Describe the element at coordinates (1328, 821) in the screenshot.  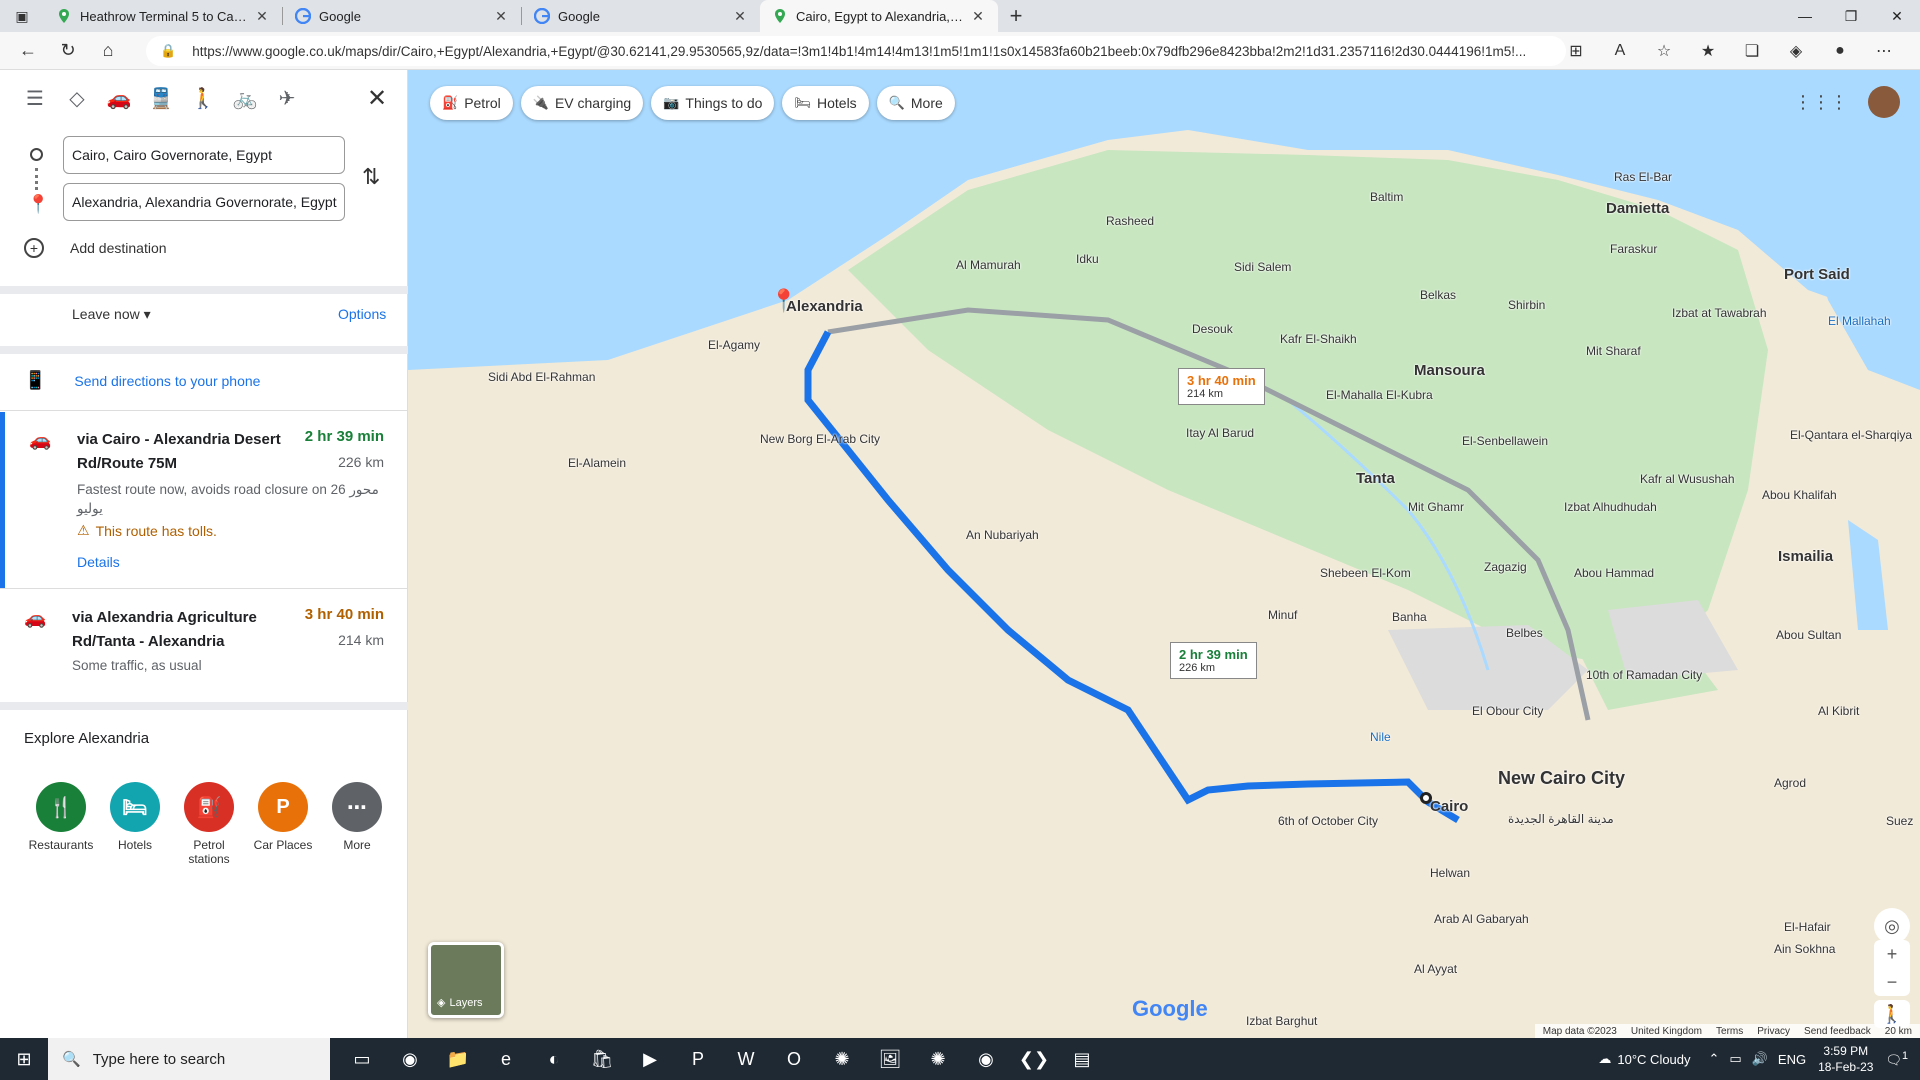
I see `place-october: 6th of October City` at that location.